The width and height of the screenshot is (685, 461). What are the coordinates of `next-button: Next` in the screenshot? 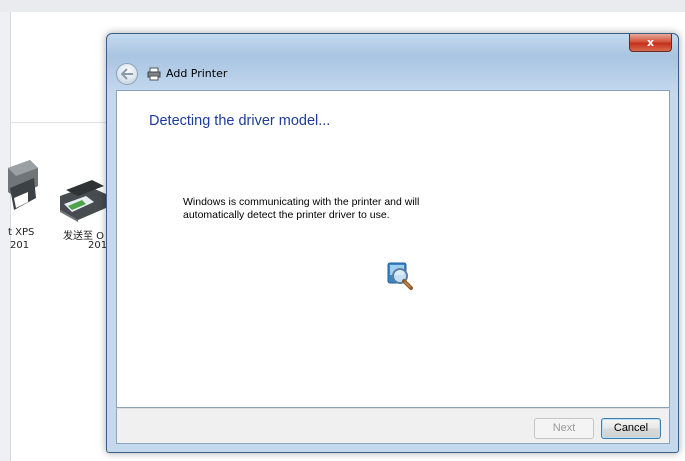 It's located at (564, 428).